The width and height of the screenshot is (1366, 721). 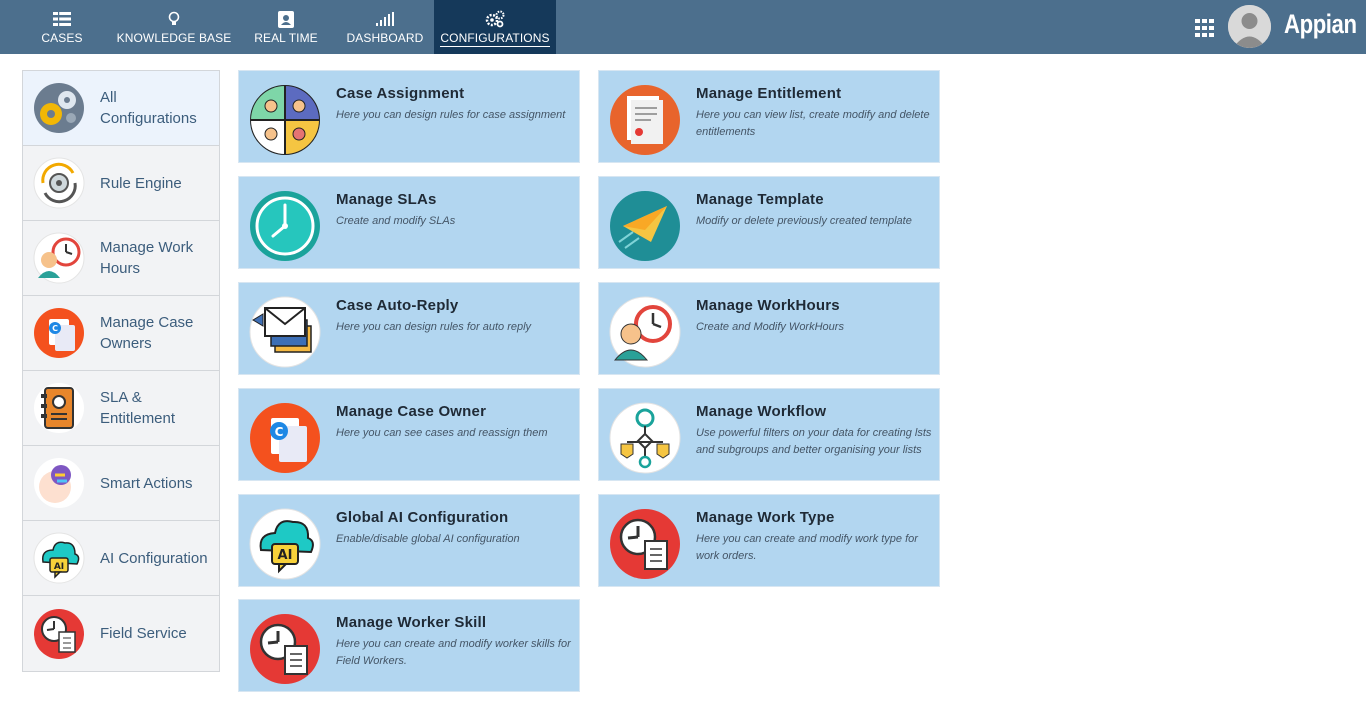 I want to click on people-group-icon, so click(x=285, y=120).